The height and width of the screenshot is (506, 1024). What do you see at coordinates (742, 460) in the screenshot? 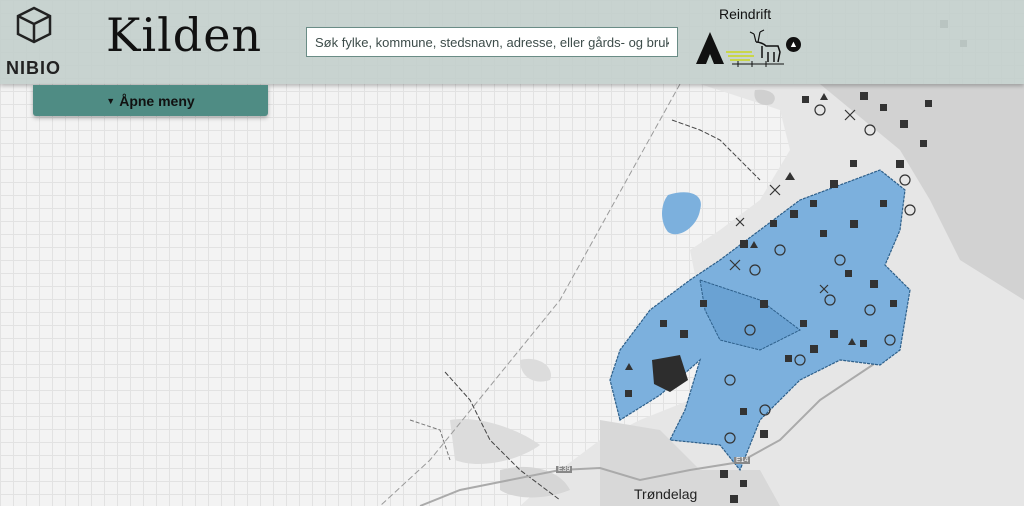
I see `road-label-e14: E14` at bounding box center [742, 460].